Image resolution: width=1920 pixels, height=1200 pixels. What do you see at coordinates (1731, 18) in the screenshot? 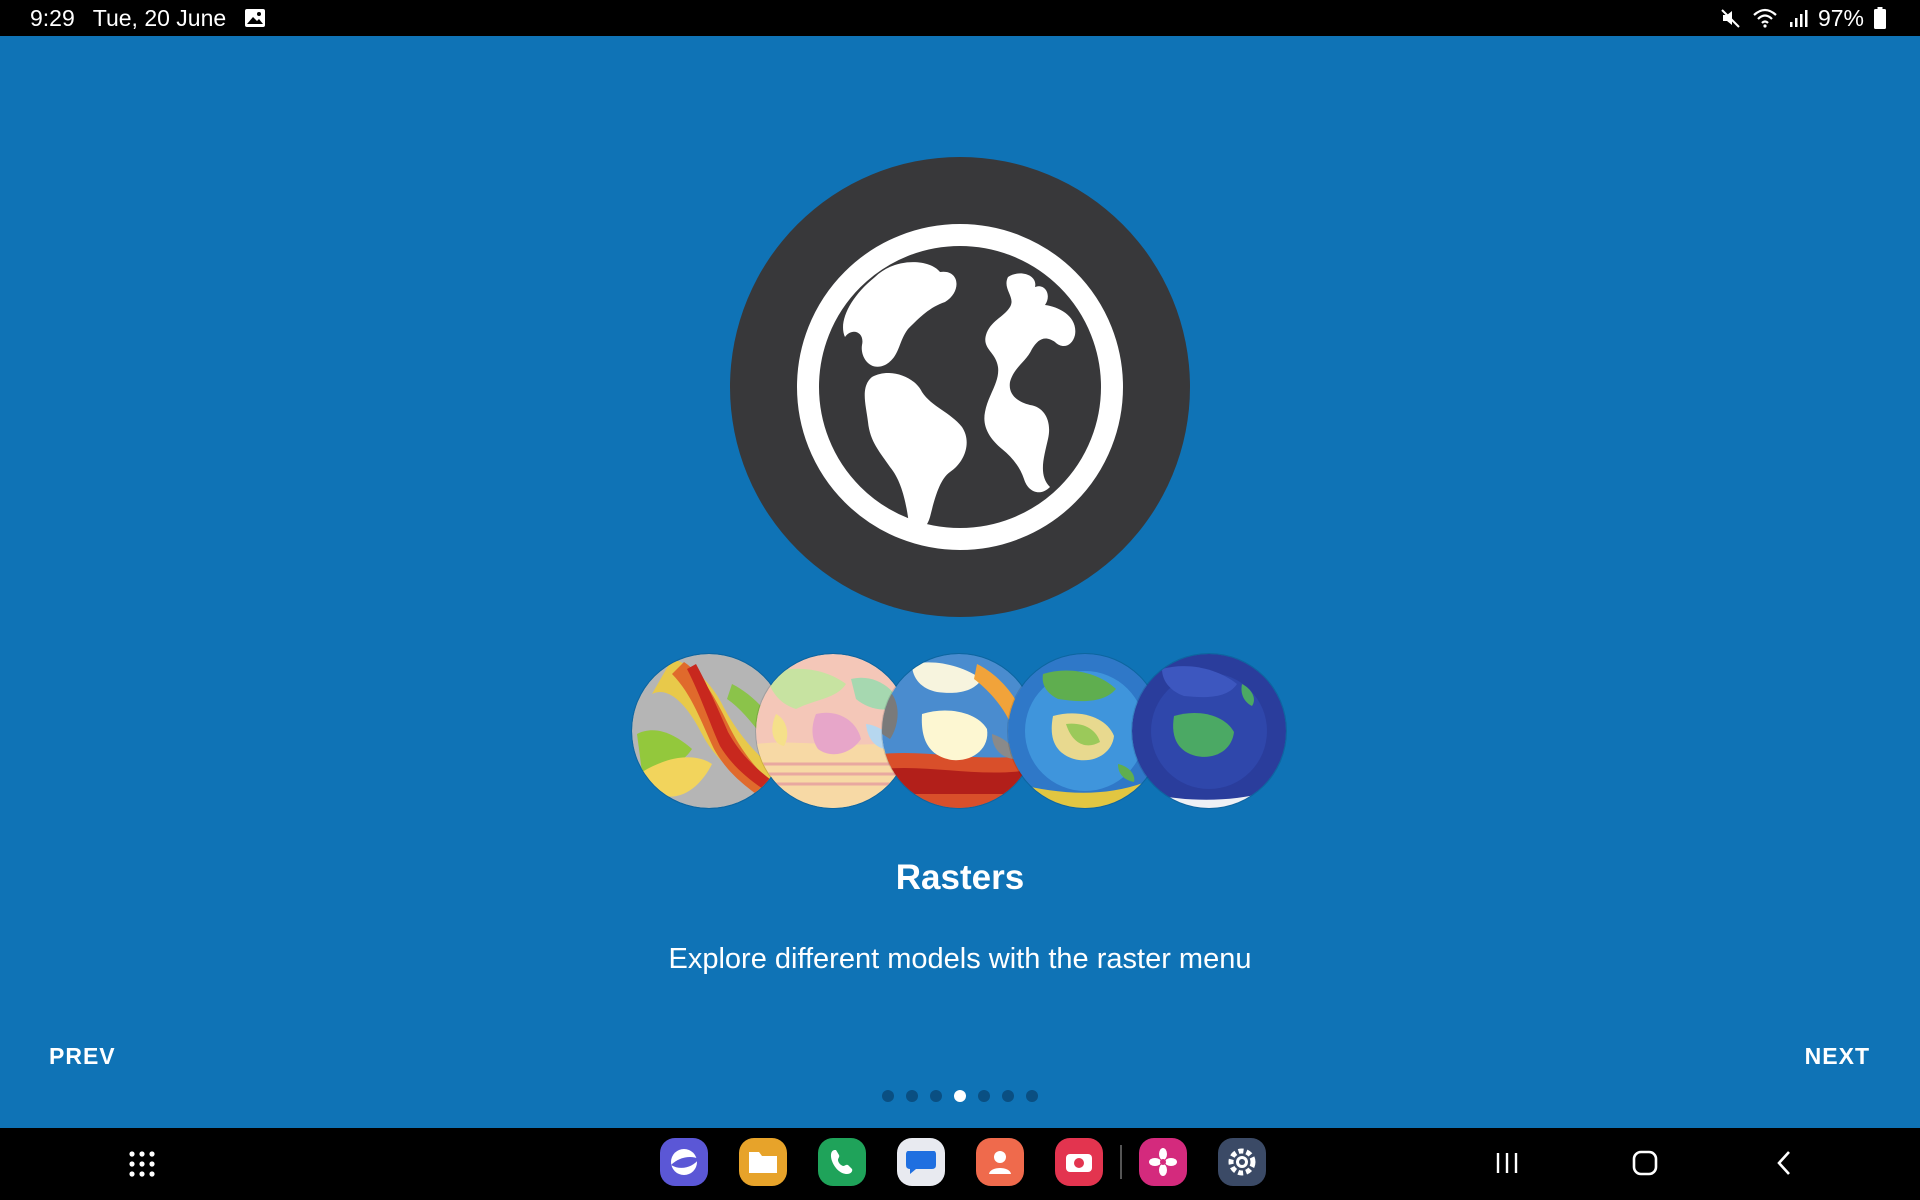
I see `mute-icon` at bounding box center [1731, 18].